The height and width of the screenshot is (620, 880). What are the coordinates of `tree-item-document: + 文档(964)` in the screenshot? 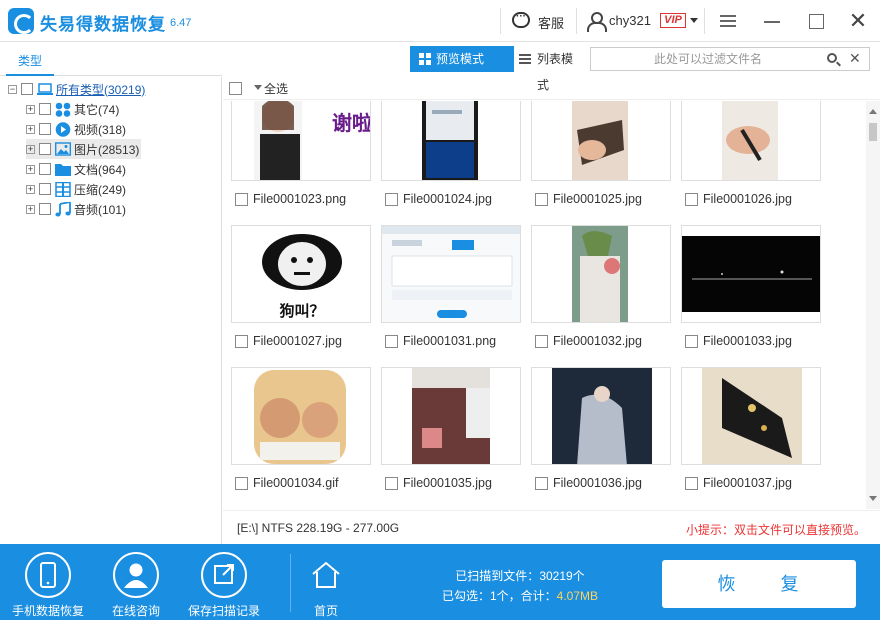 It's located at (76, 169).